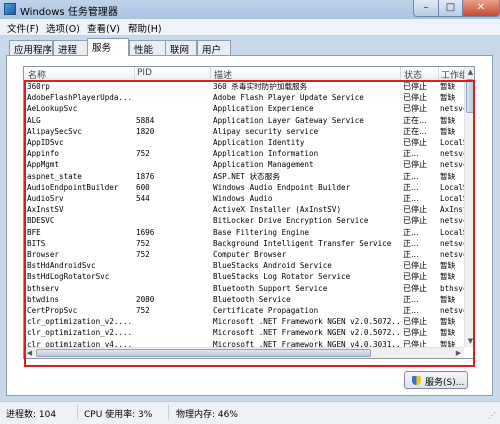 The height and width of the screenshot is (424, 500). I want to click on service-row: 360rp 360 杀毒实时防护加载服务 已停止 暂缺, so click(244, 86).